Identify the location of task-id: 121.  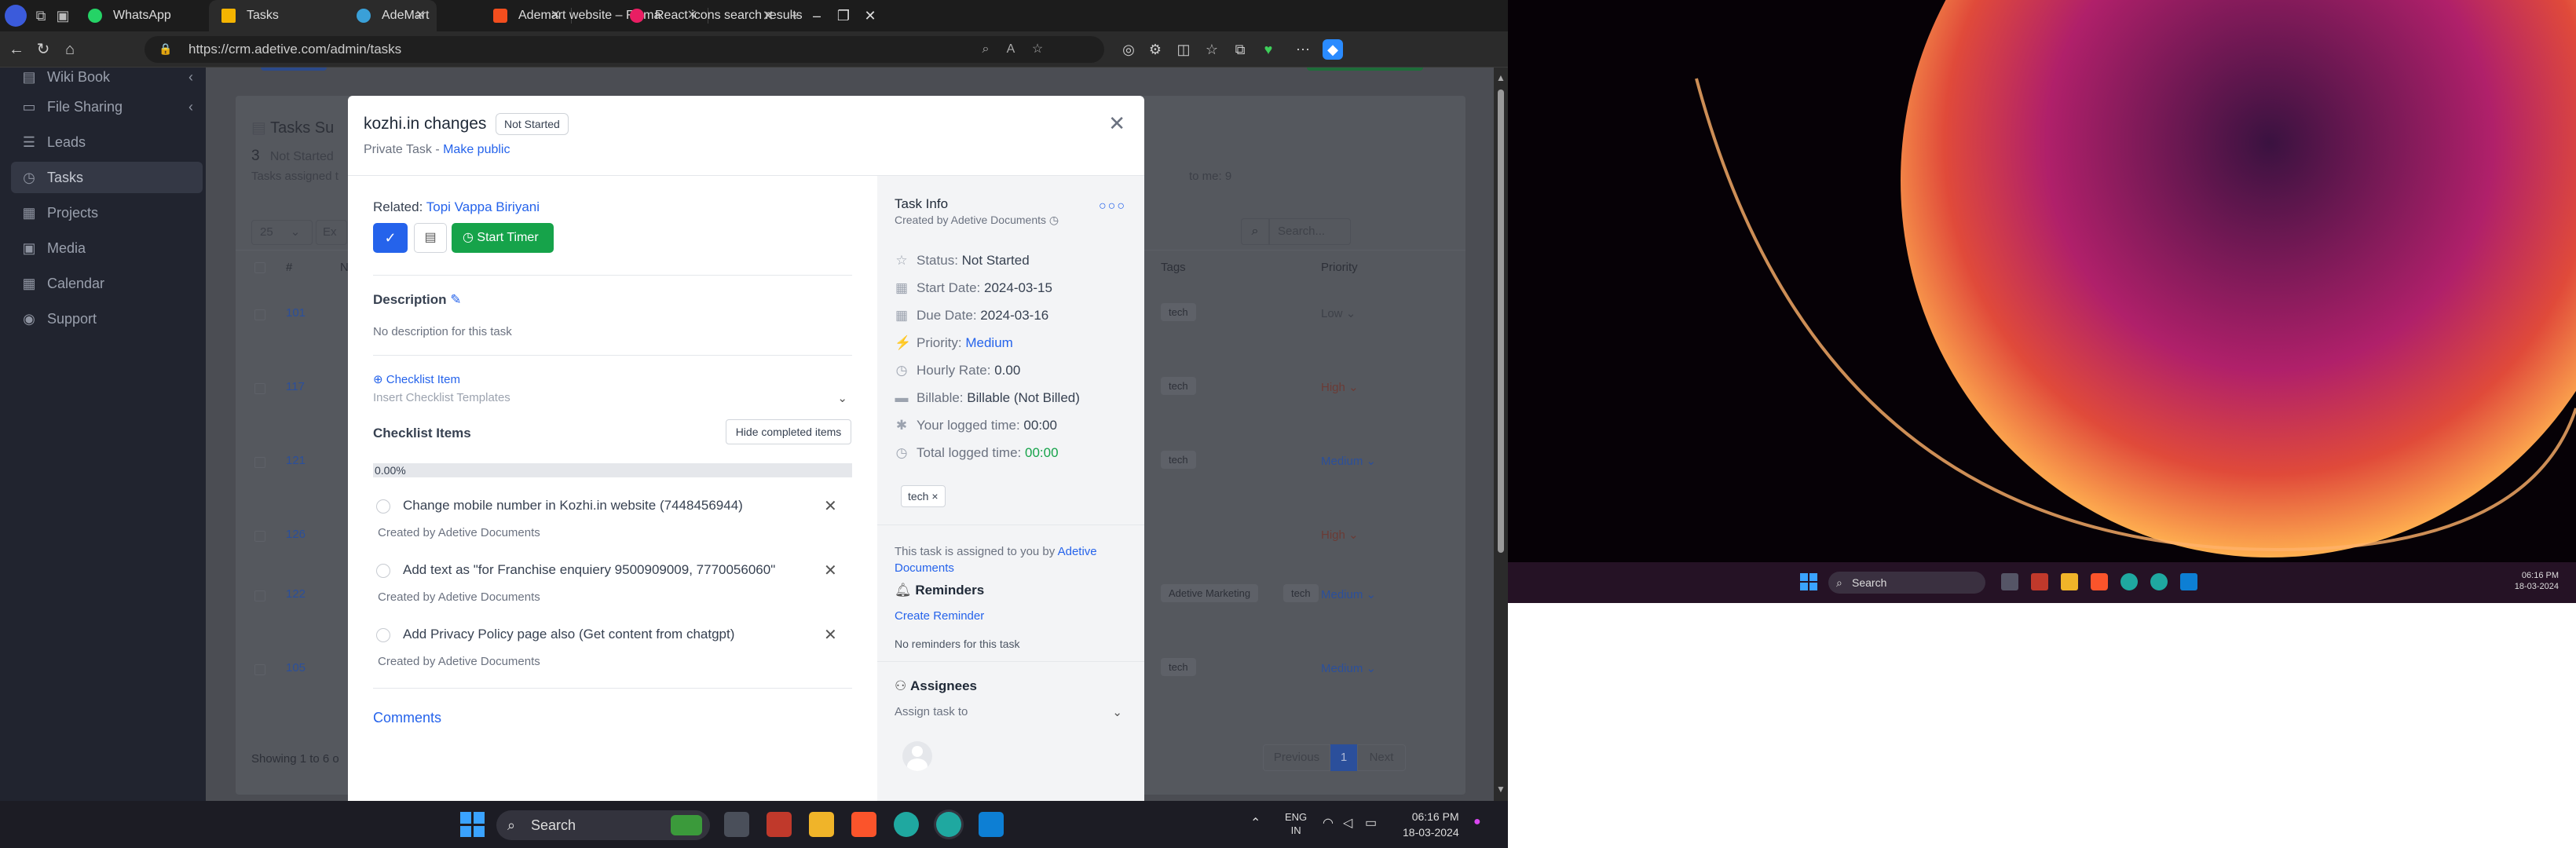
(296, 461).